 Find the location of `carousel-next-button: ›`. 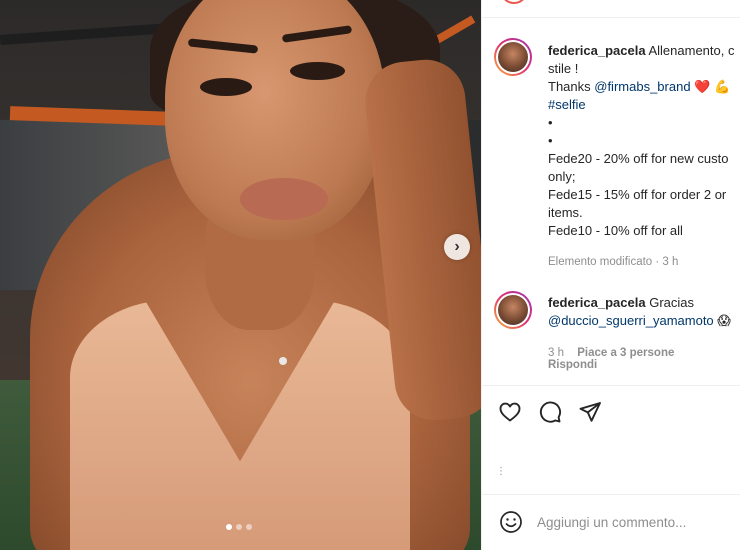

carousel-next-button: › is located at coordinates (457, 247).